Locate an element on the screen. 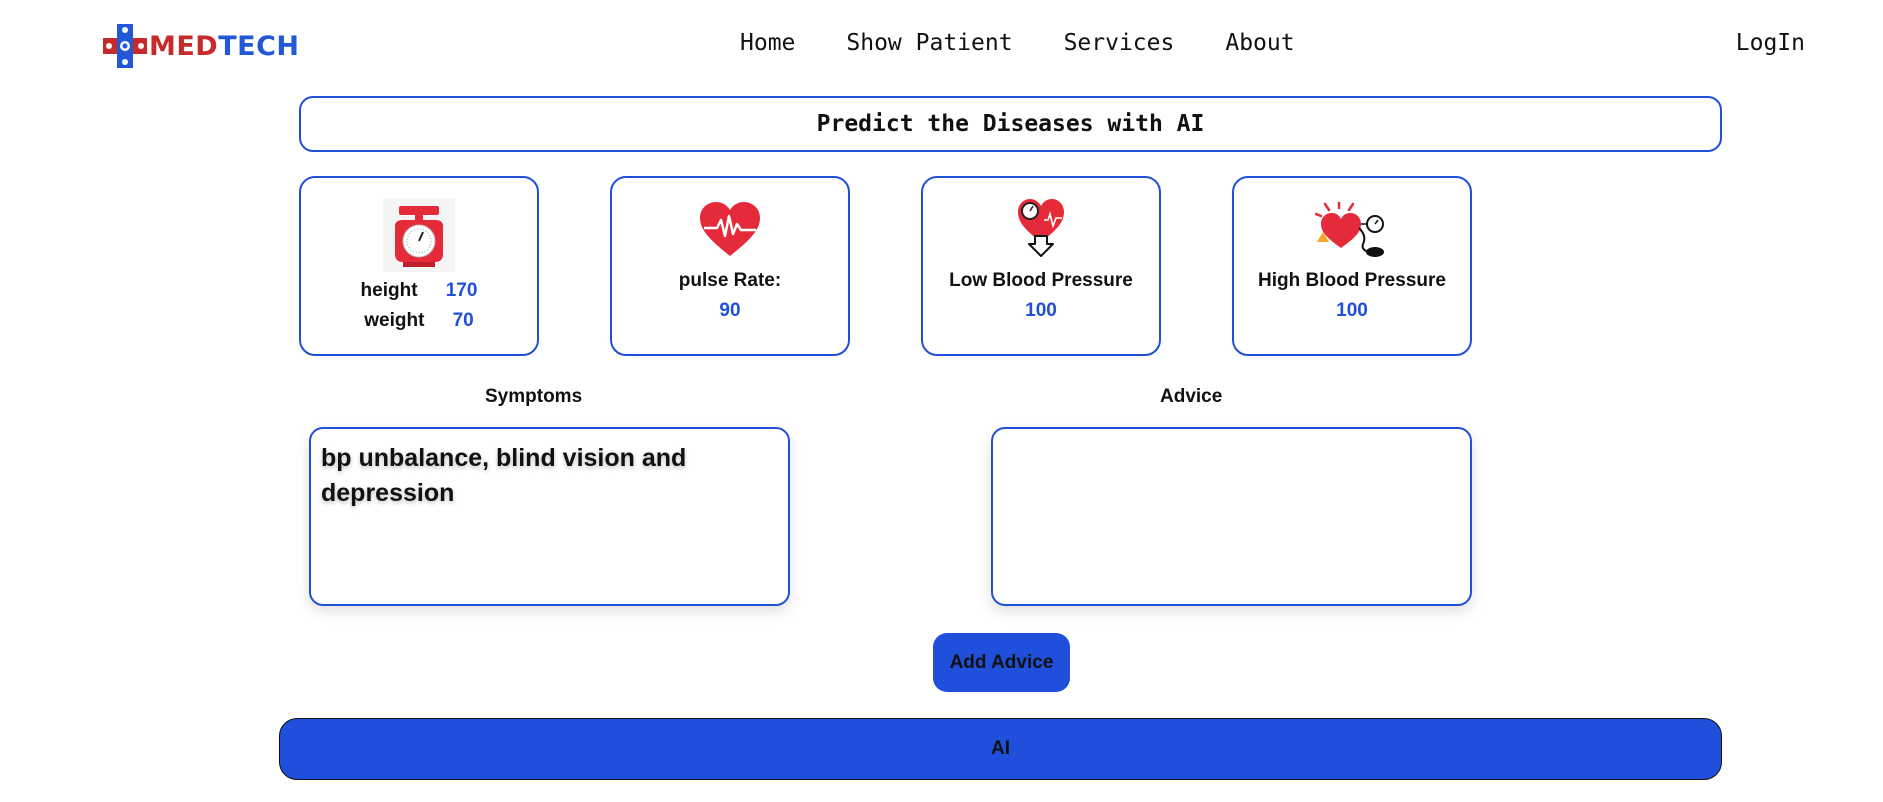 The width and height of the screenshot is (1883, 802). height-weight-card: height 170 weight 70 is located at coordinates (419, 266).